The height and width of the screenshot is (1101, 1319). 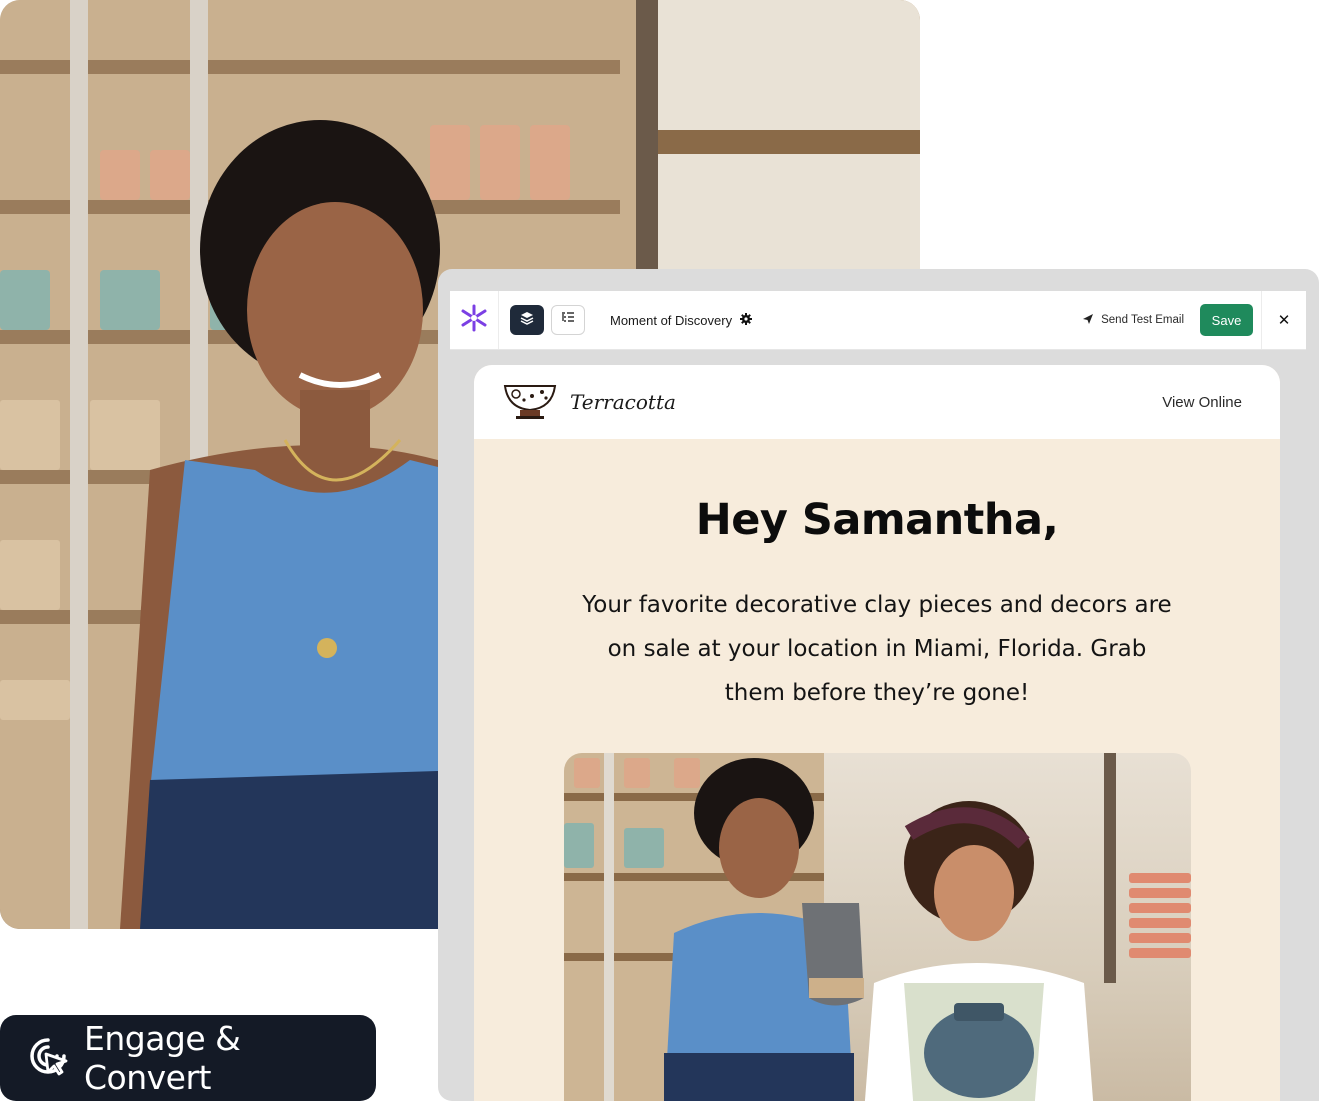 What do you see at coordinates (1226, 320) in the screenshot?
I see `save-button: Save` at bounding box center [1226, 320].